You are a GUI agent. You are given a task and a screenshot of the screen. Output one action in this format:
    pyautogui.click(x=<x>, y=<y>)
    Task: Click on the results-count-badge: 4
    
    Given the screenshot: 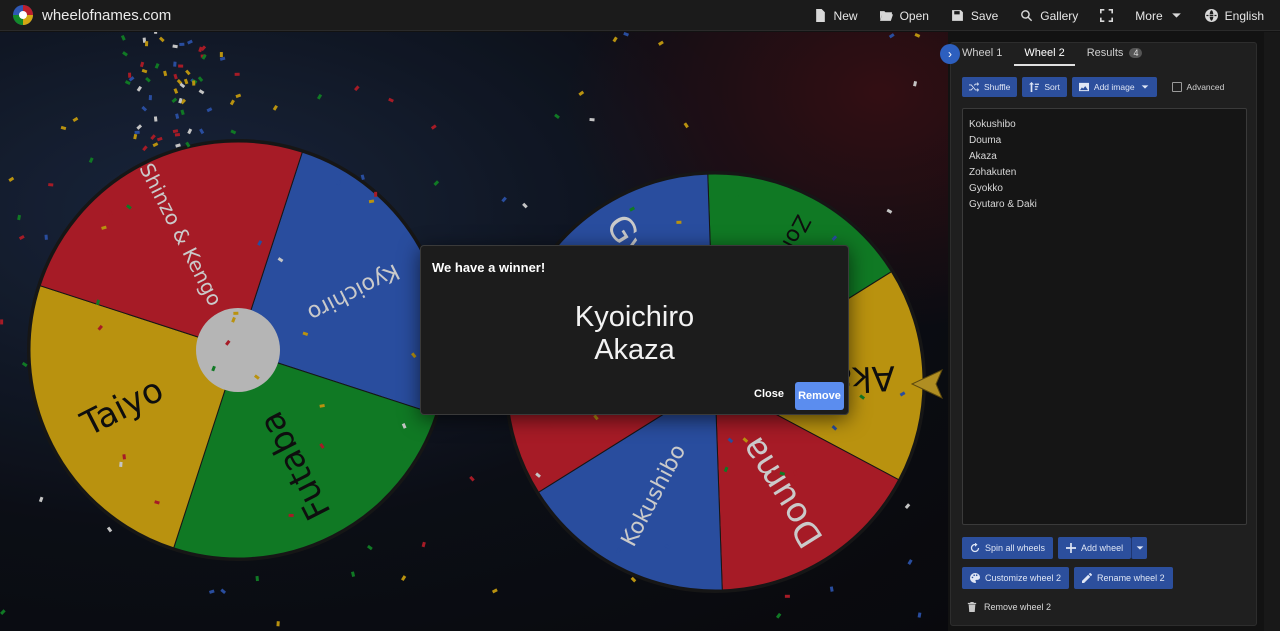 What is the action you would take?
    pyautogui.click(x=1136, y=53)
    